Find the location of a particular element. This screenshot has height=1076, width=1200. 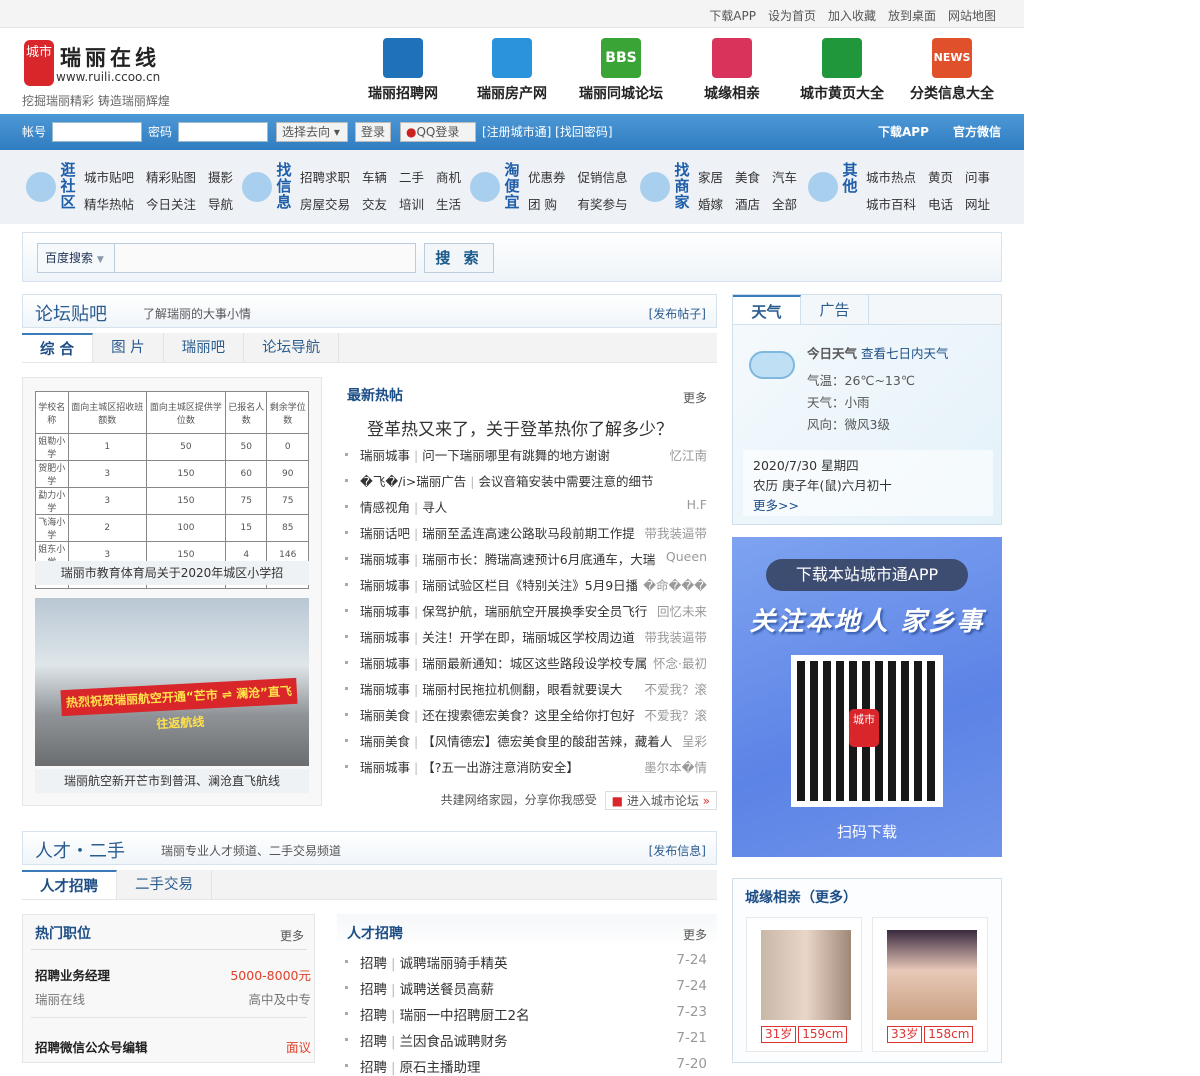

post-item: 瑞丽城事 | 瑞丽试验区栏目《特别关注》5月9日播 �命��� is located at coordinates (526, 584).